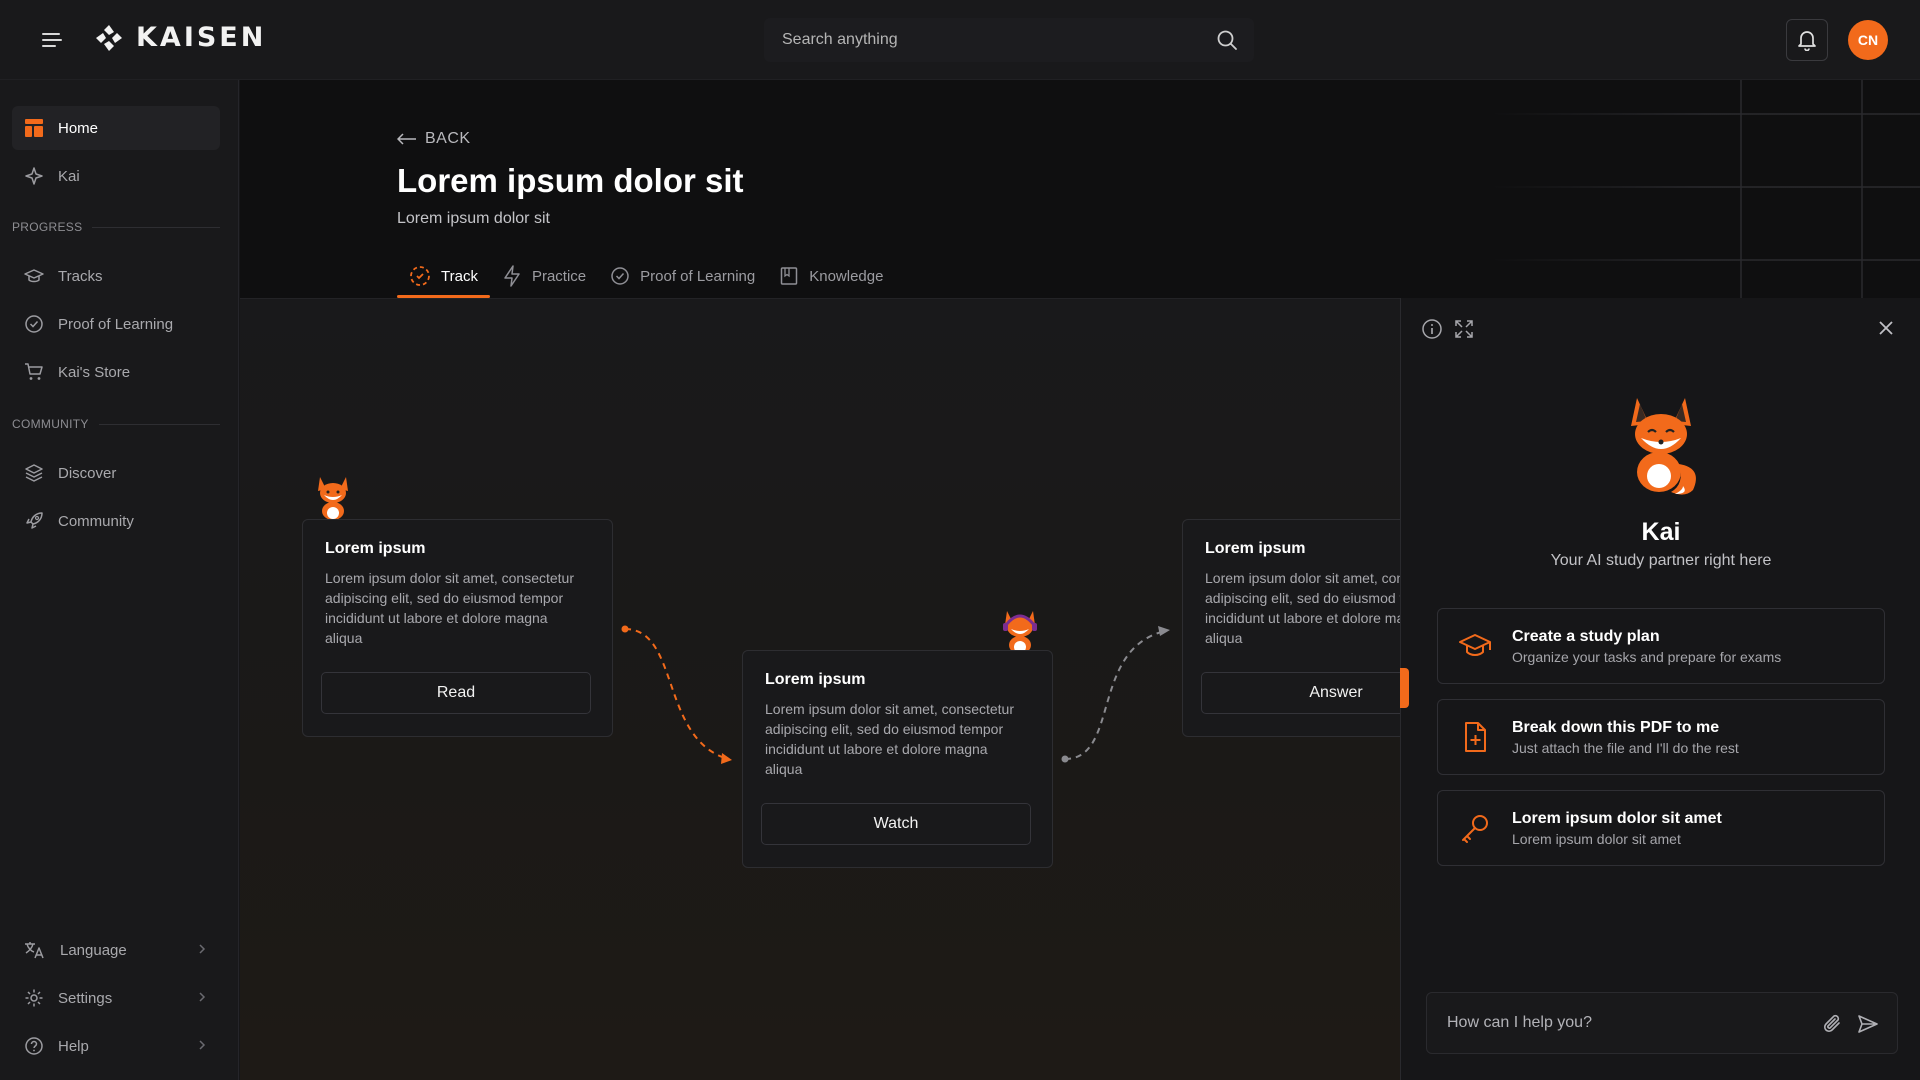 This screenshot has width=1920, height=1080. I want to click on watch-button: Watch, so click(896, 824).